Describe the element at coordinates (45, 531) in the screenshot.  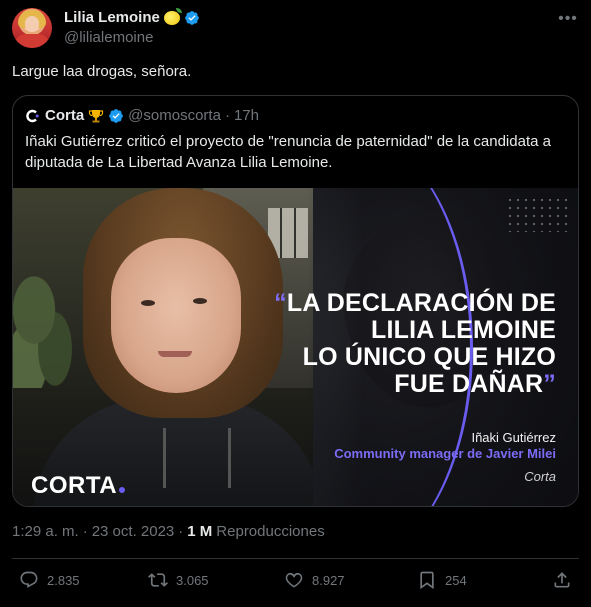
I see `tweet-time: 1:29 a. m.` at that location.